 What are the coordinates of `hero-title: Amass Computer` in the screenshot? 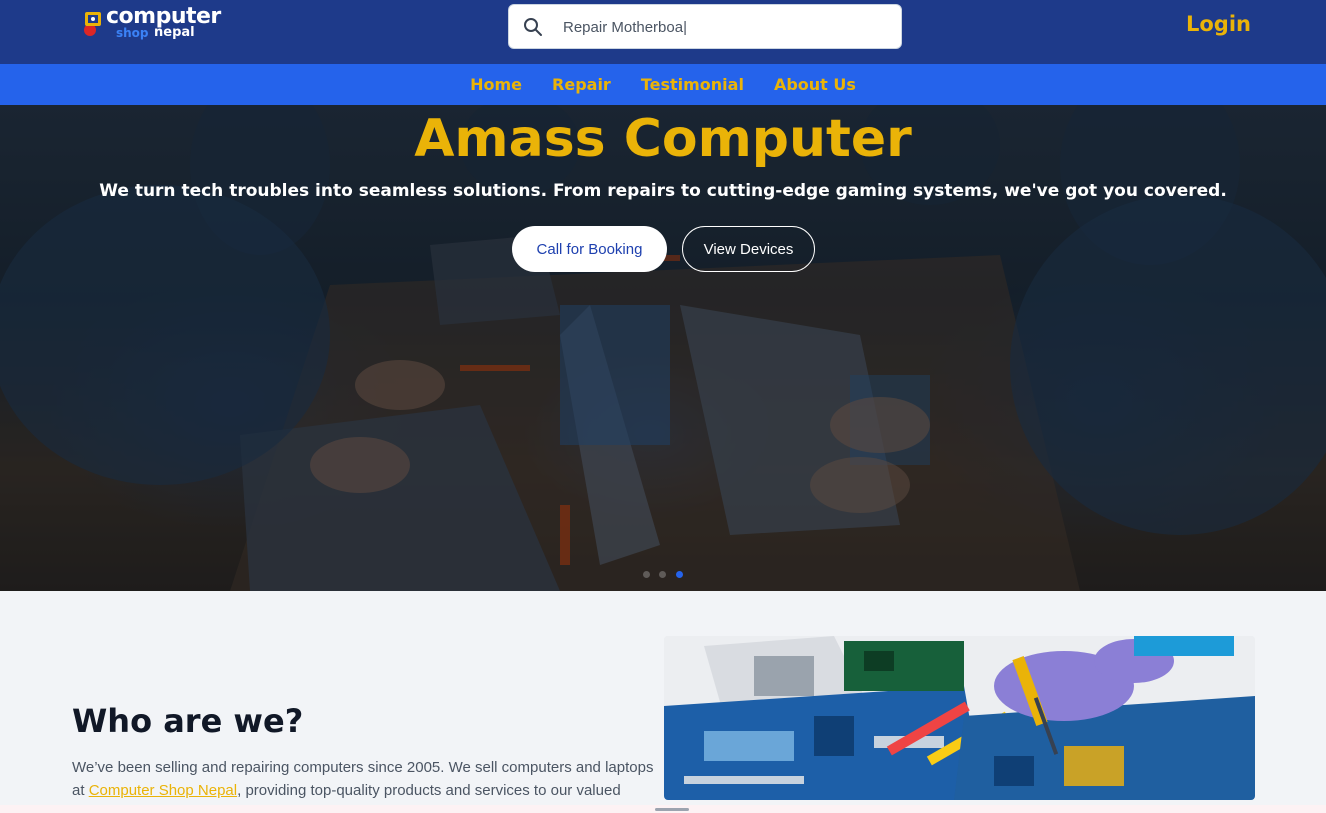 It's located at (663, 139).